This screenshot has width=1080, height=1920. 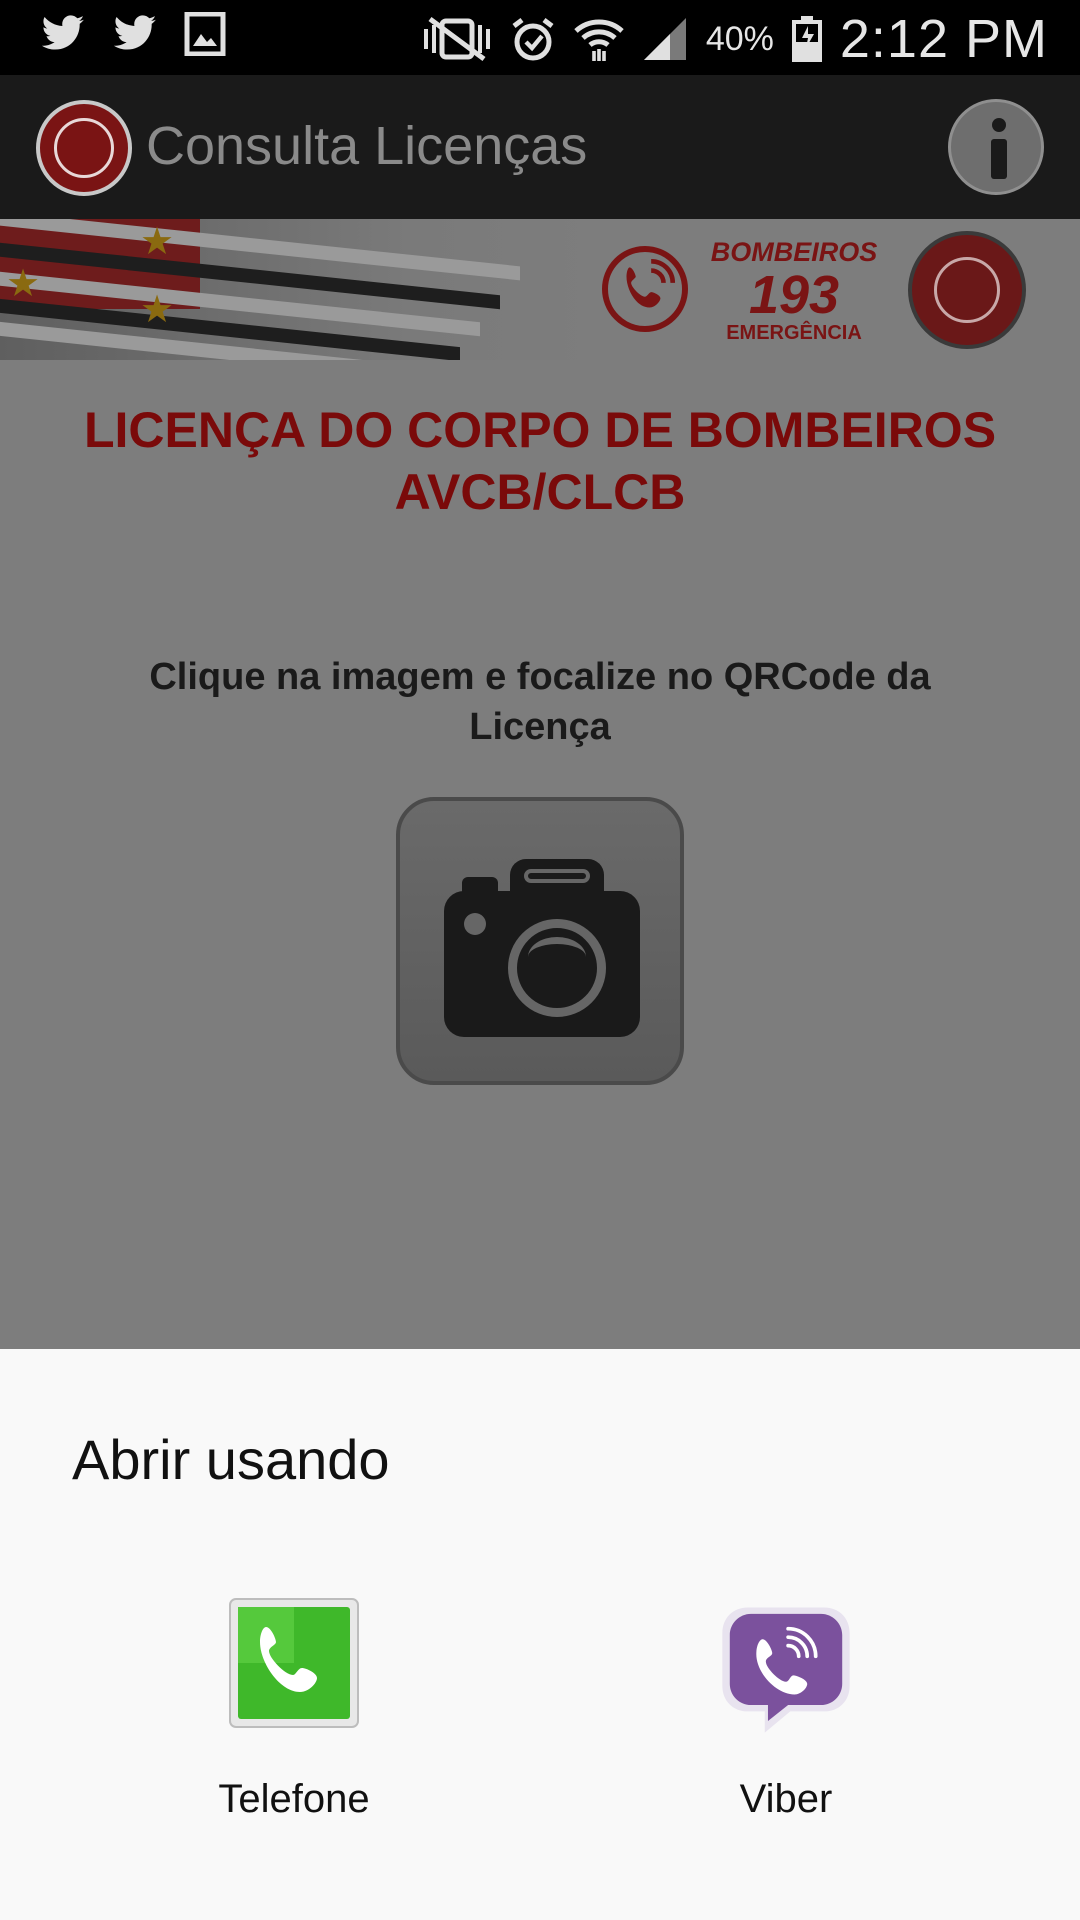 I want to click on header-banner: ★ ★ ★ BOMBEIROS 193 EMERGÊNCIA, so click(x=540, y=289).